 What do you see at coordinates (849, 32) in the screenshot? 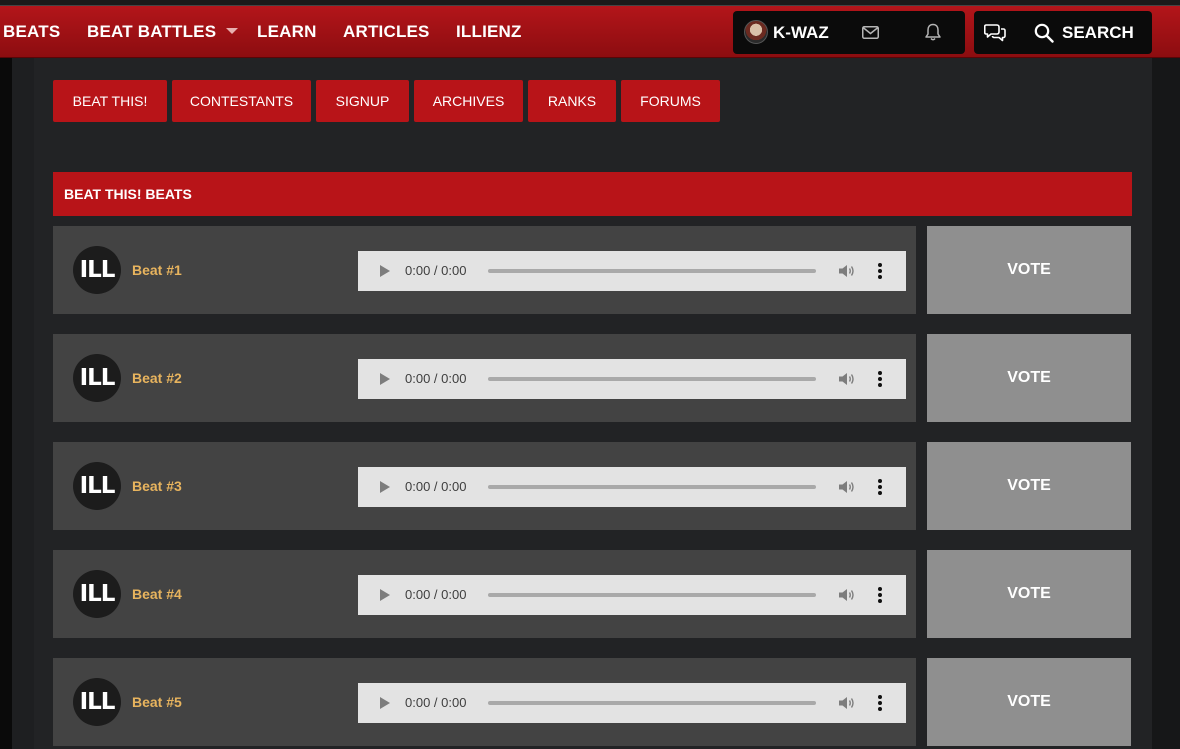
I see `user-panel: K-WAZ` at bounding box center [849, 32].